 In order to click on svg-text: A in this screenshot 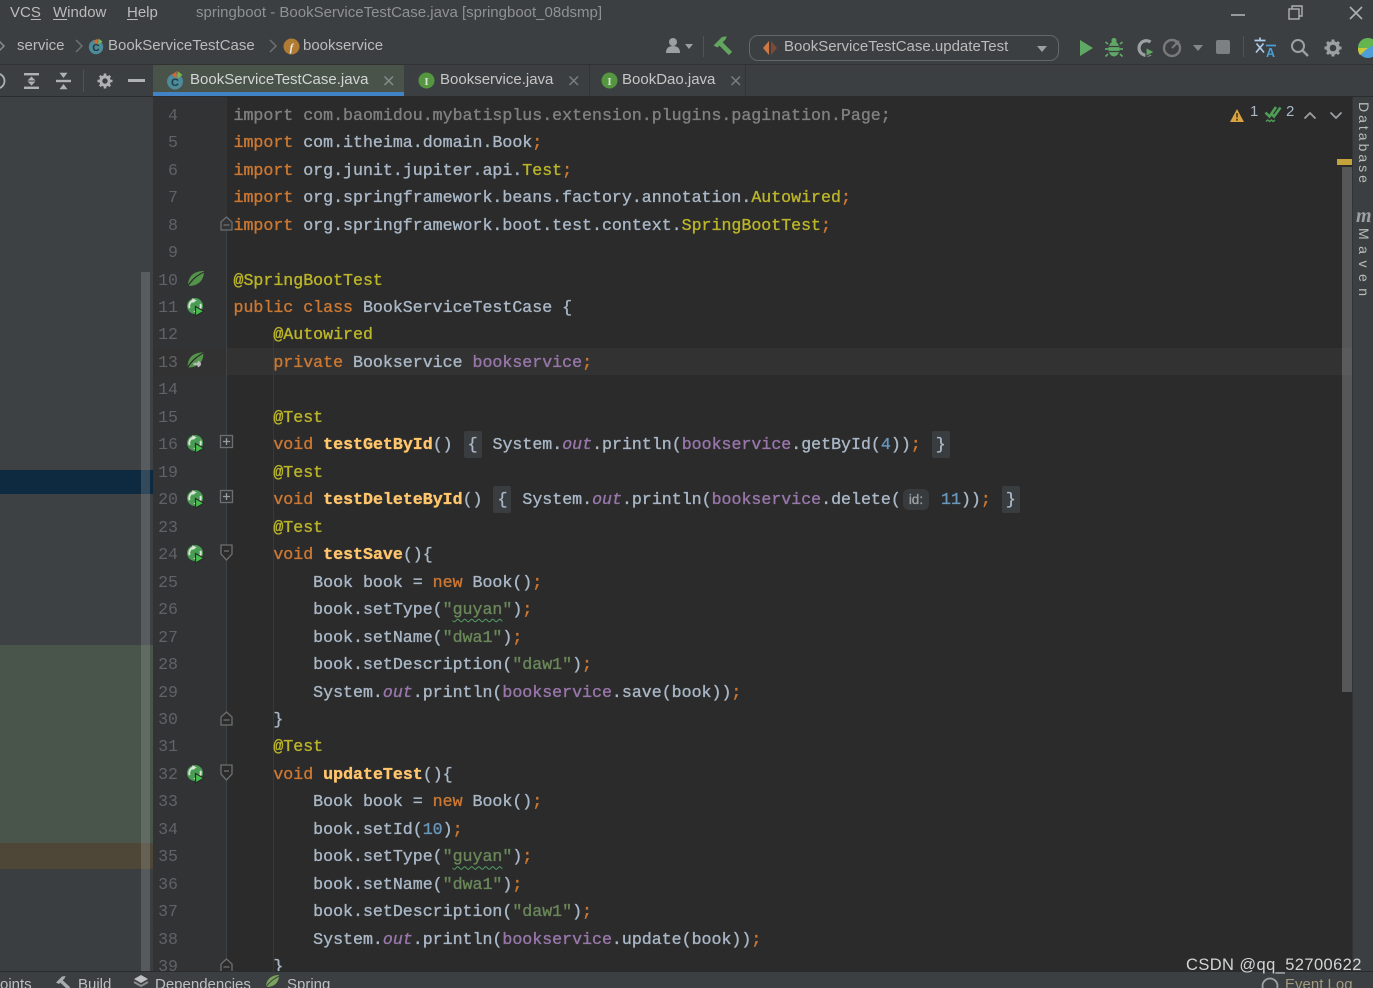, I will do `click(1270, 53)`.